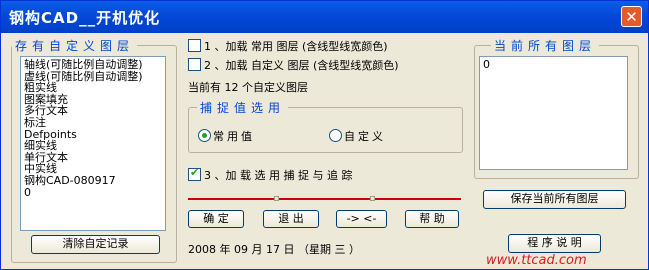  Describe the element at coordinates (324, 199) in the screenshot. I see `divider-line` at that location.